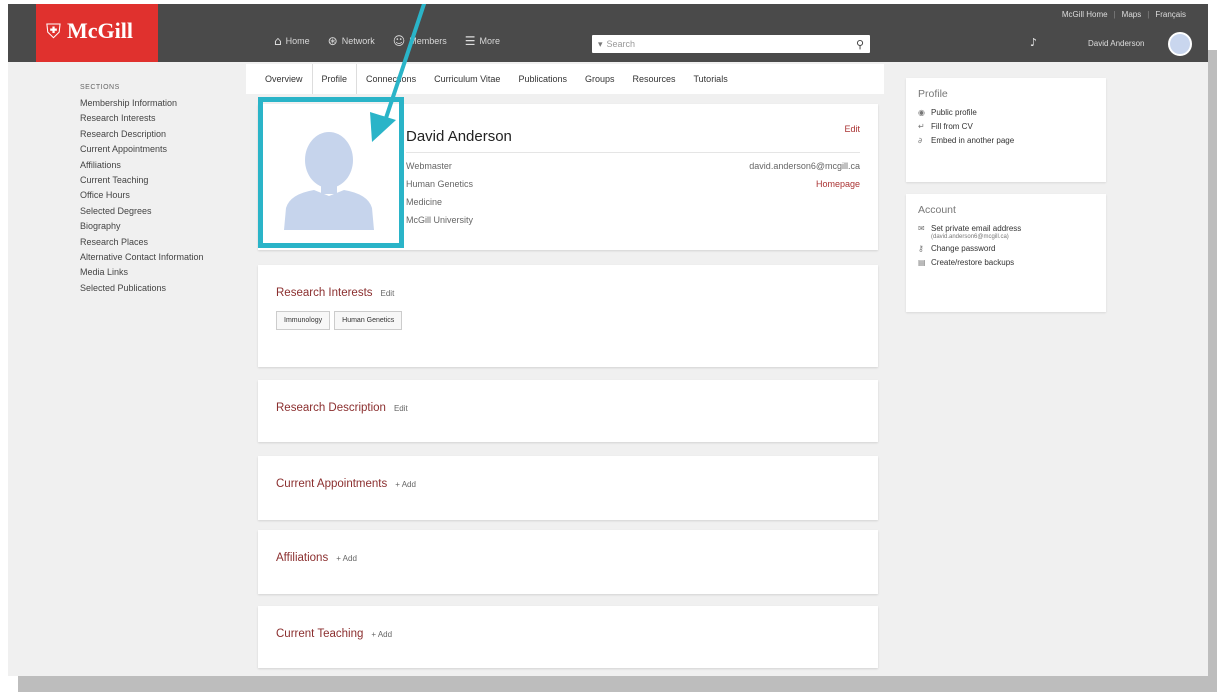 The height and width of the screenshot is (700, 1217). Describe the element at coordinates (711, 79) in the screenshot. I see `tab-tutorials: Tutorials` at that location.